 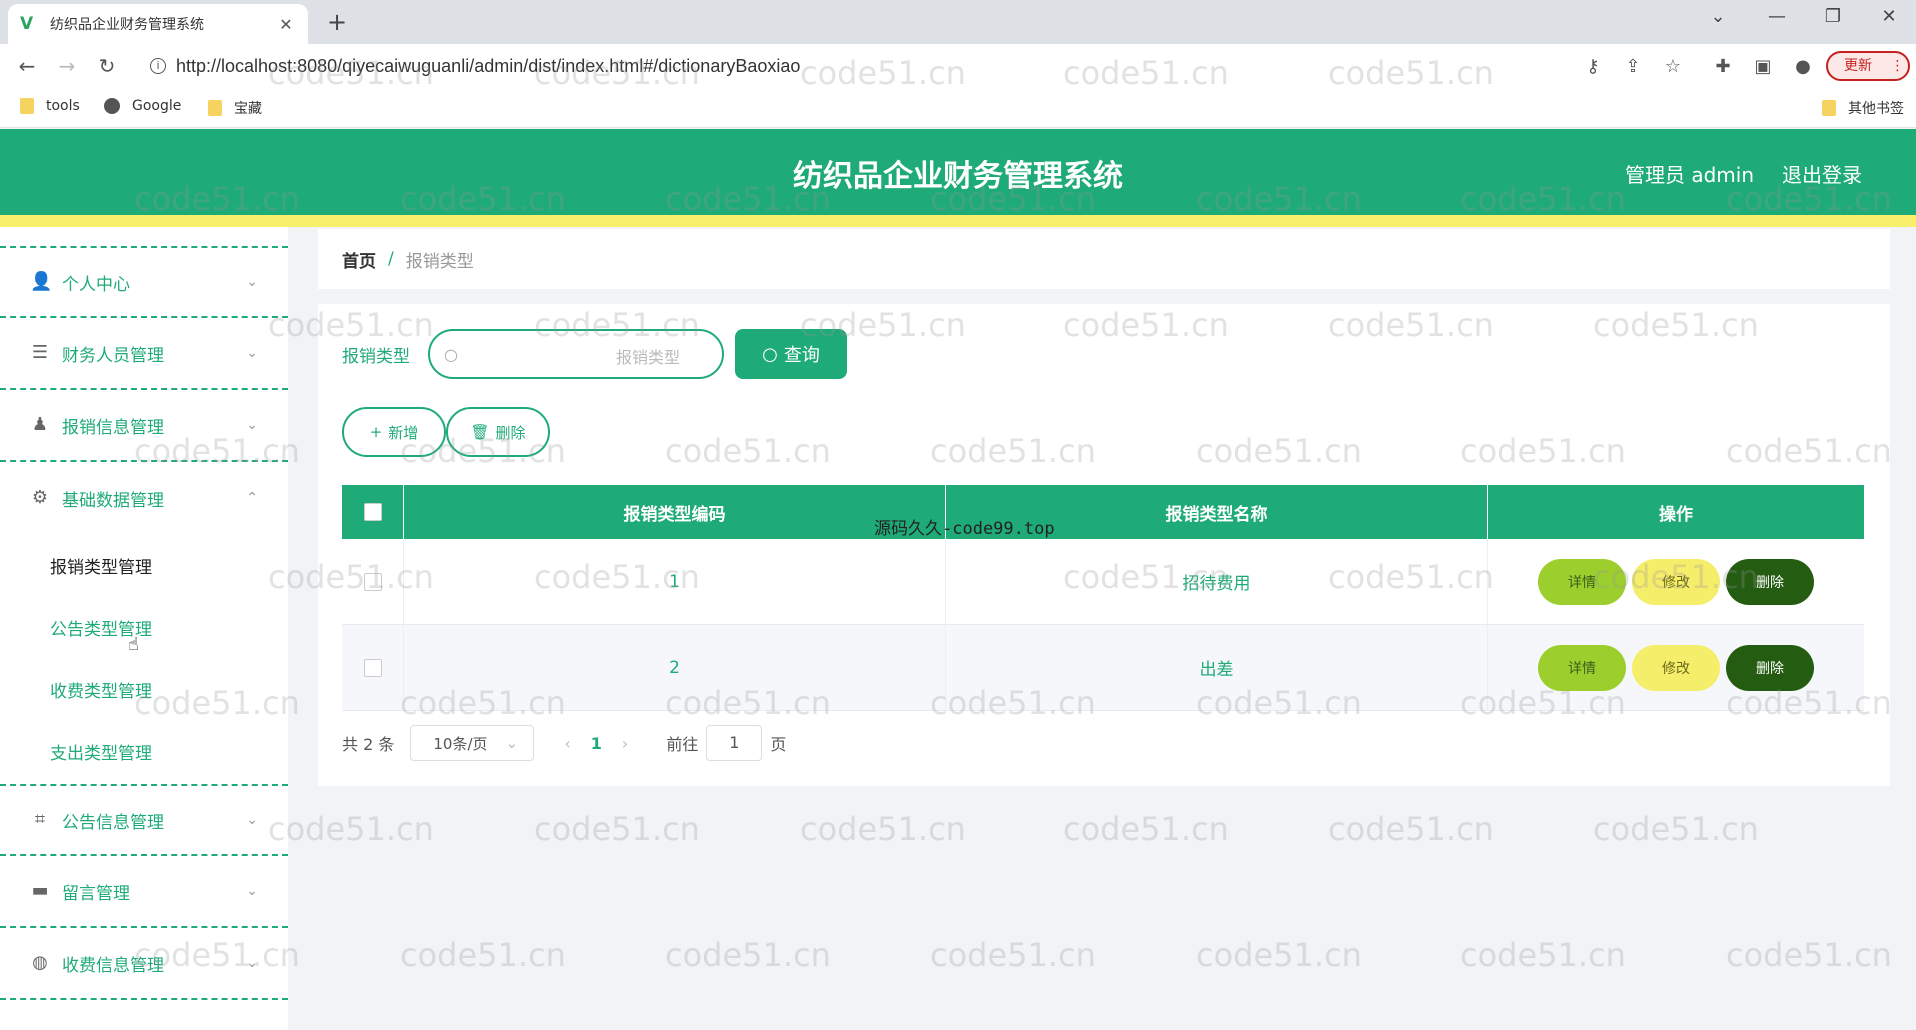 What do you see at coordinates (958, 22) in the screenshot?
I see `browser-tabbar: V 纺织品企业财务管理系统 ✕ + ⌄ — ❐ ✕` at bounding box center [958, 22].